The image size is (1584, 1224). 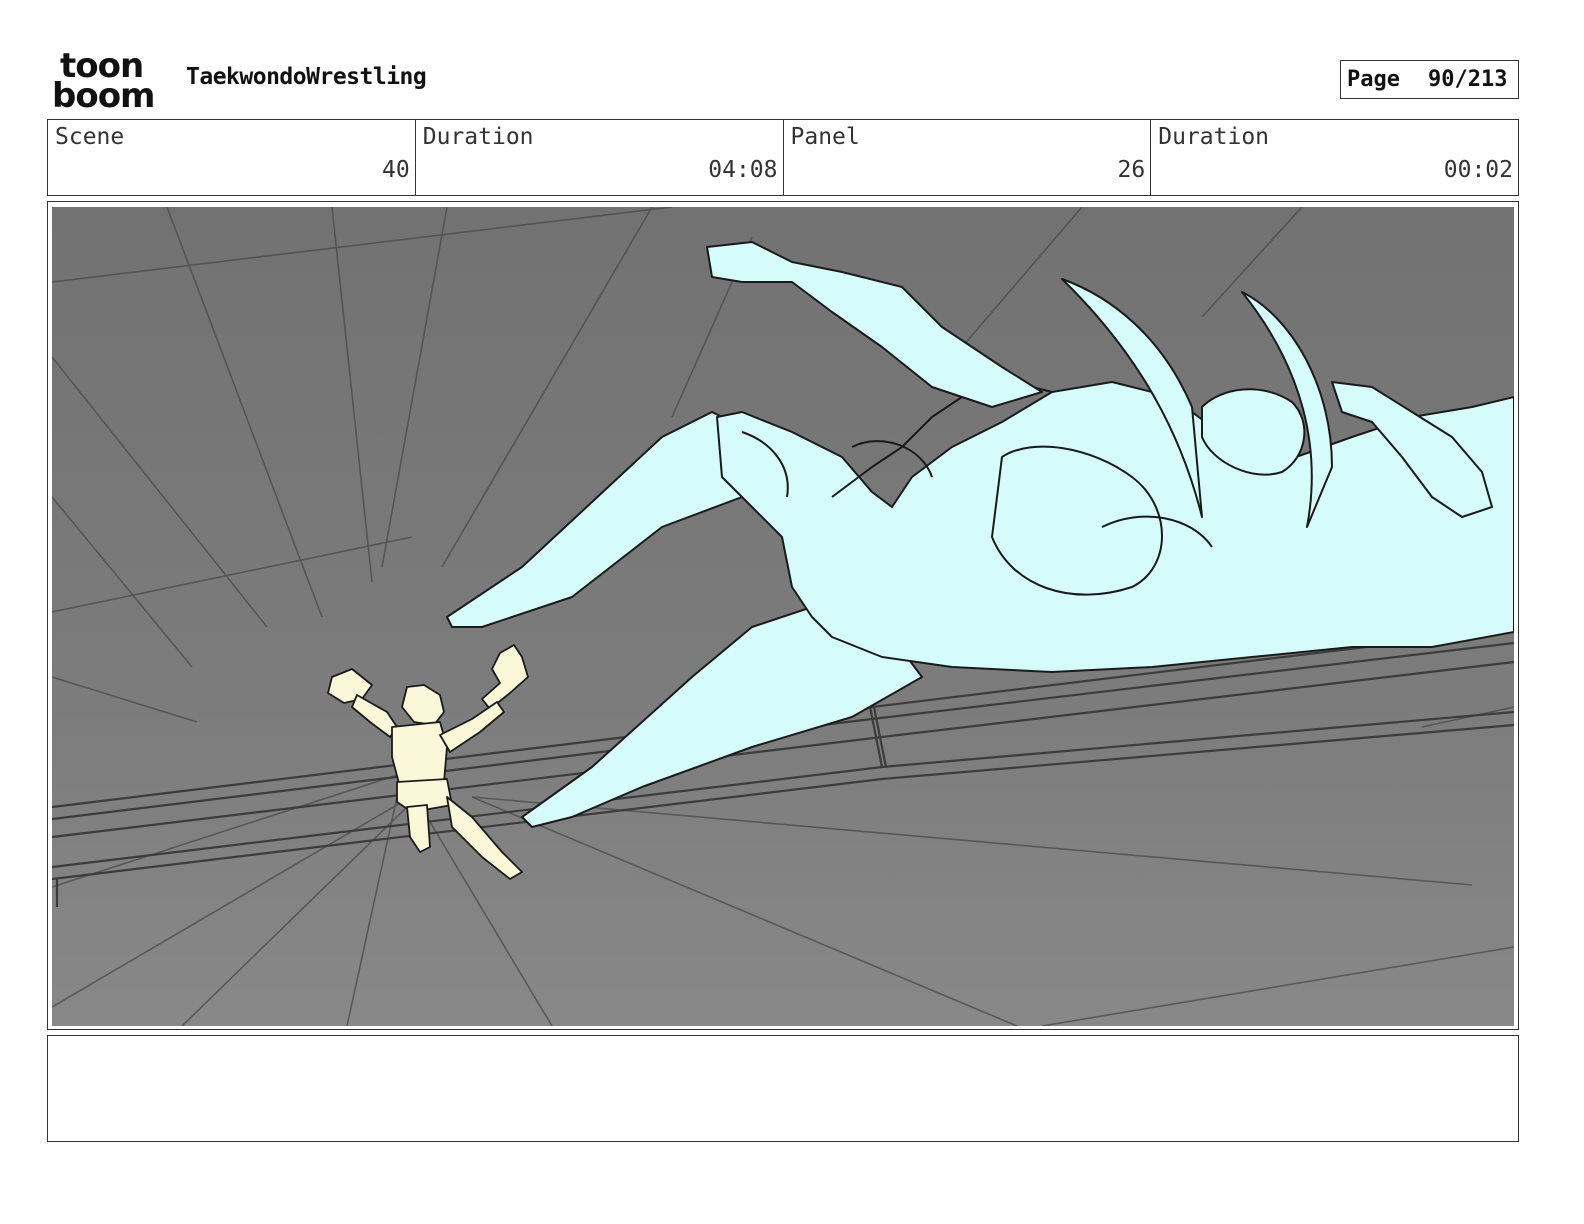 What do you see at coordinates (1373, 79) in the screenshot?
I see `page-label: Page` at bounding box center [1373, 79].